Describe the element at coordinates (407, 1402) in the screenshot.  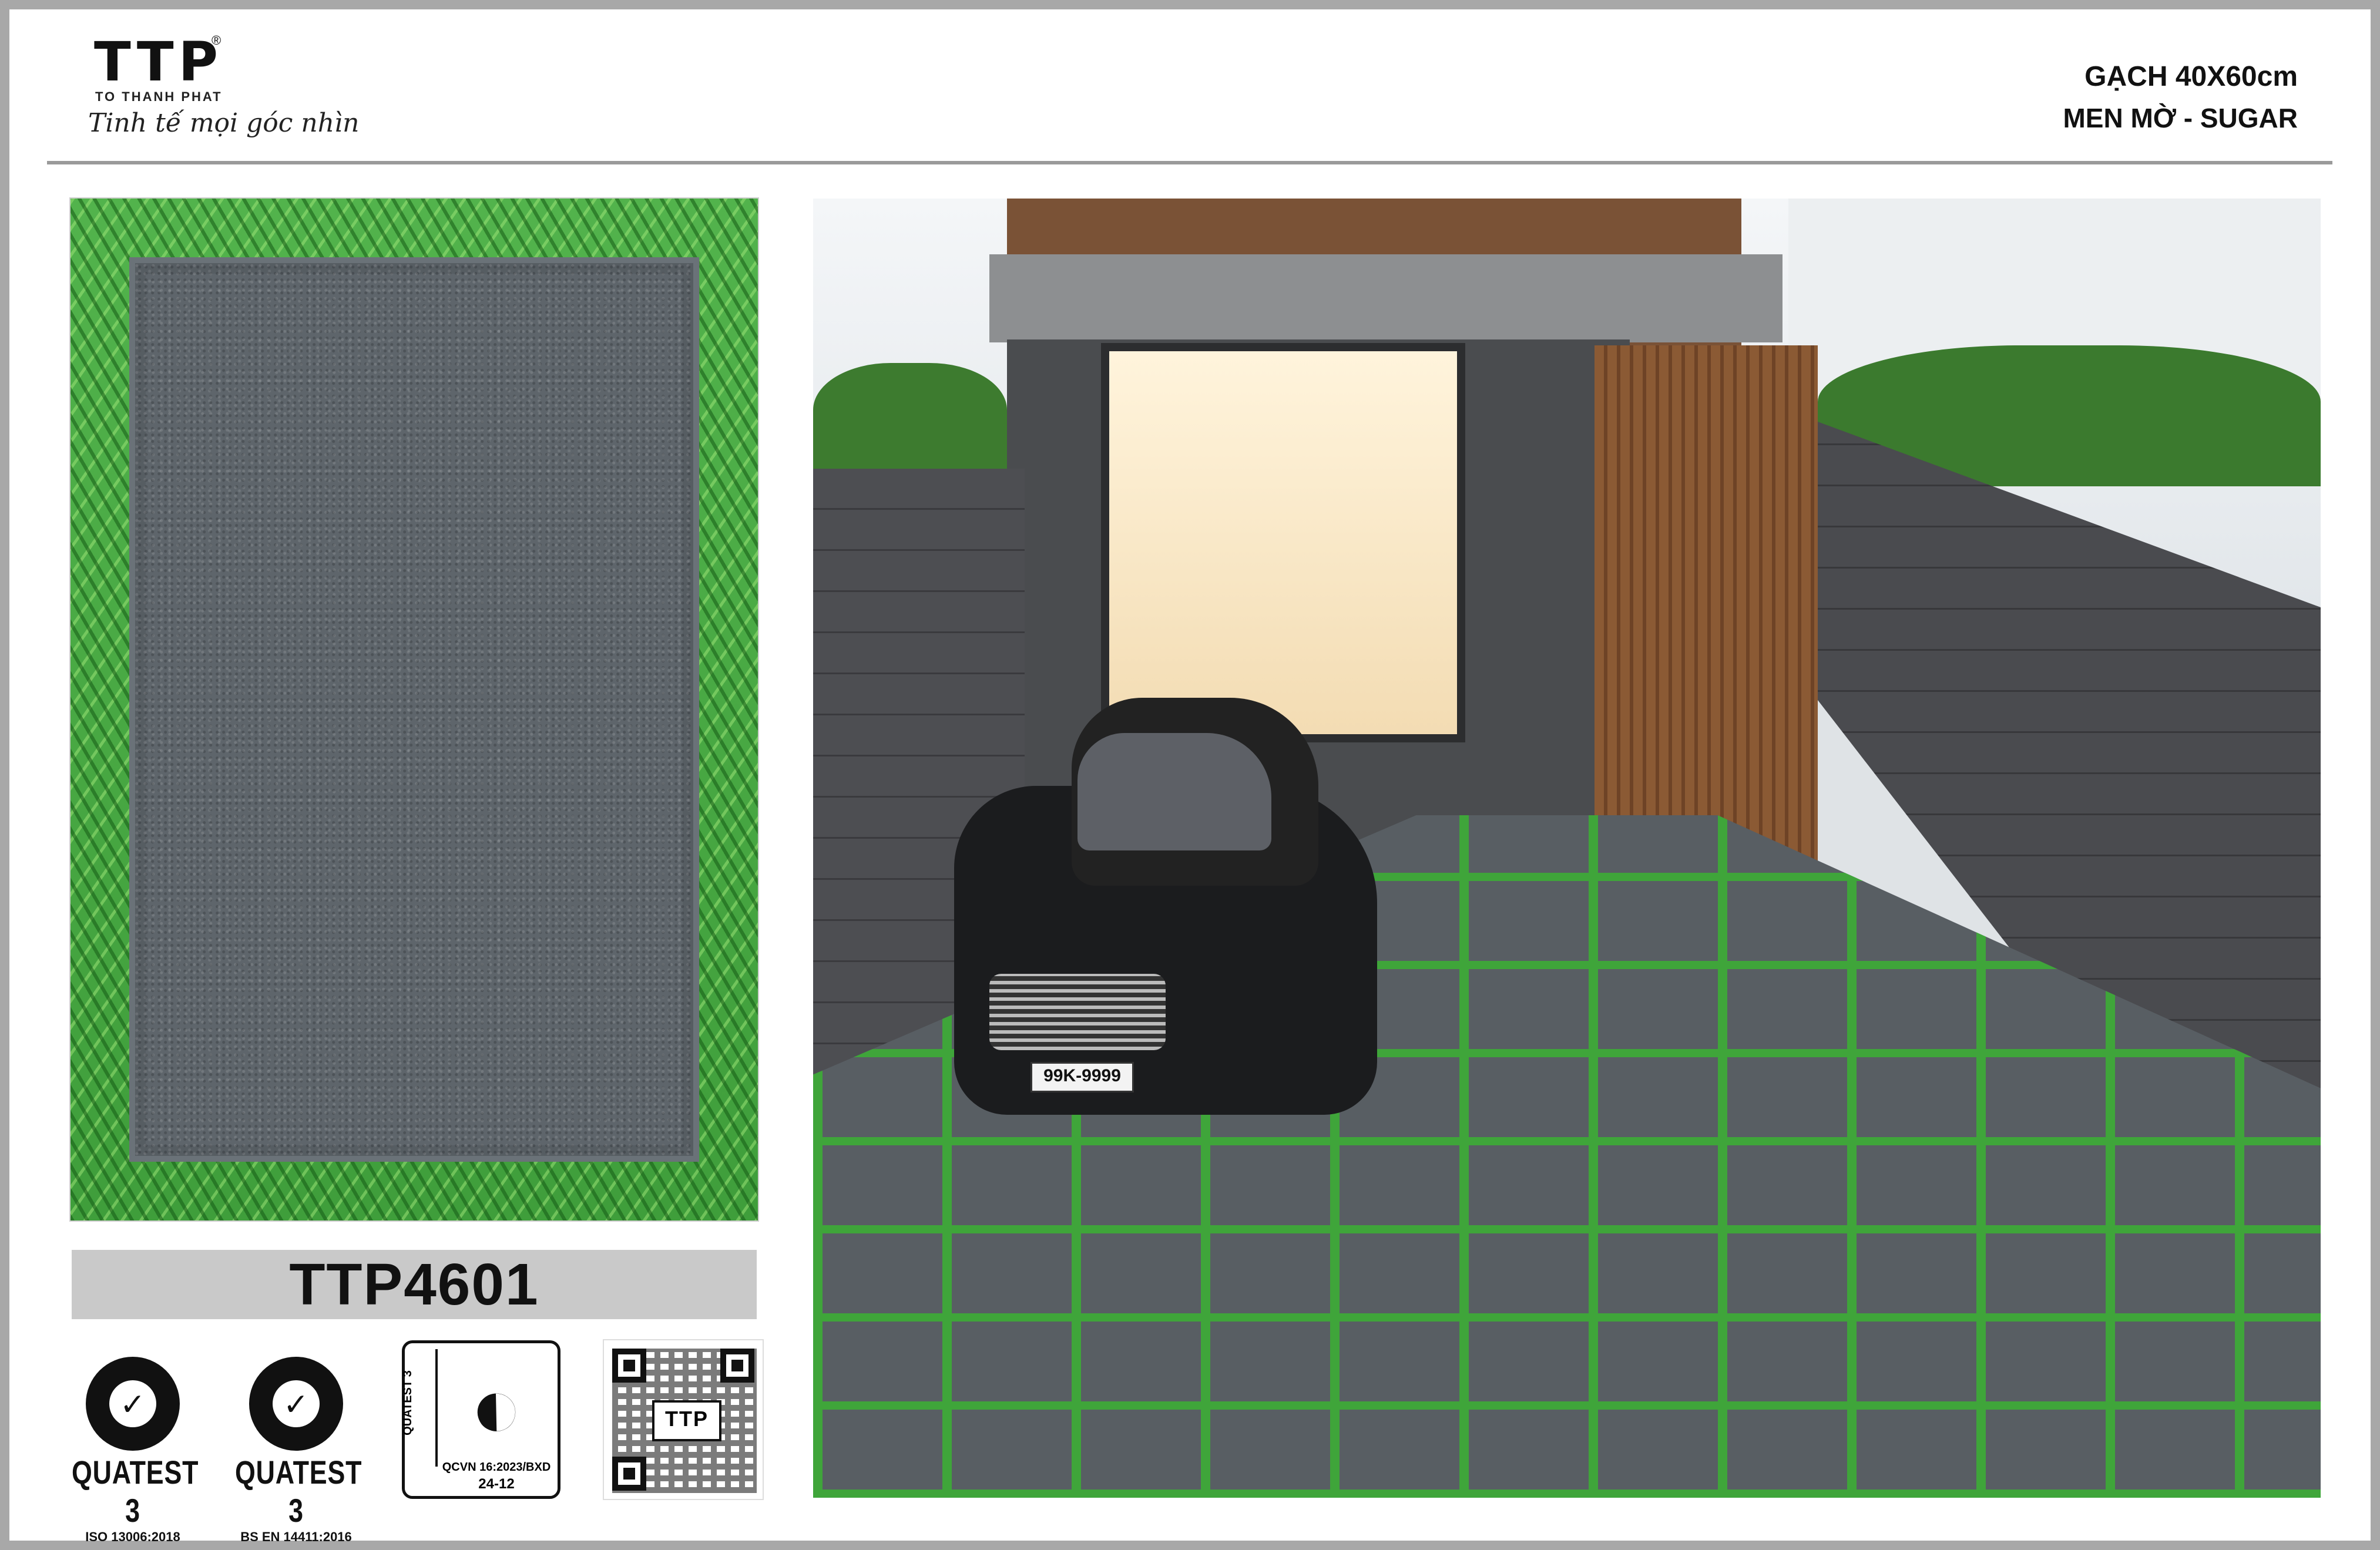
I see `cr-side-label: QUATEST 3` at that location.